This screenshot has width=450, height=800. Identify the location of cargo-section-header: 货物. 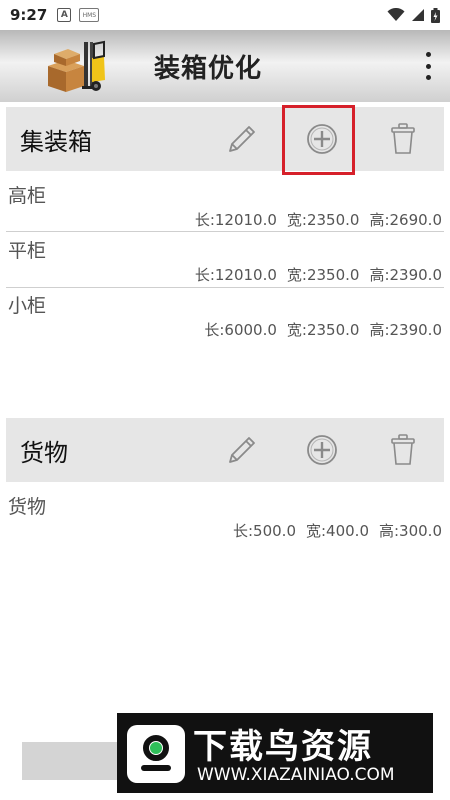
(225, 450).